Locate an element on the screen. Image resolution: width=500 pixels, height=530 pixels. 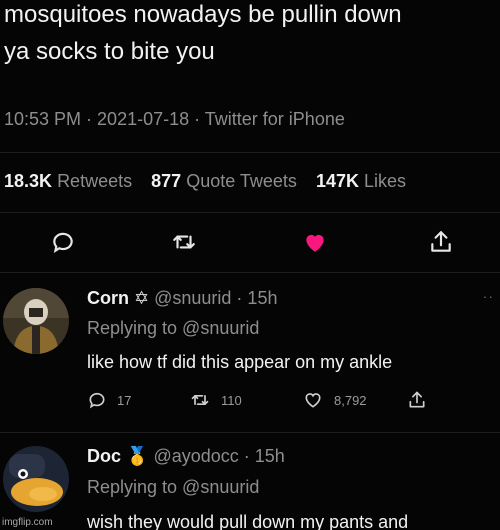
more-icon: ·· is located at coordinates (488, 296).